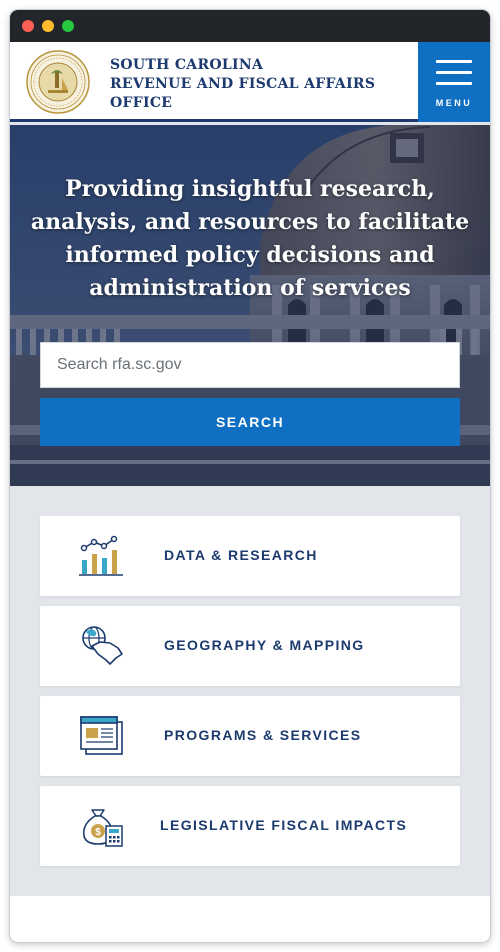 The height and width of the screenshot is (952, 500). What do you see at coordinates (101, 555) in the screenshot?
I see `chart-icon` at bounding box center [101, 555].